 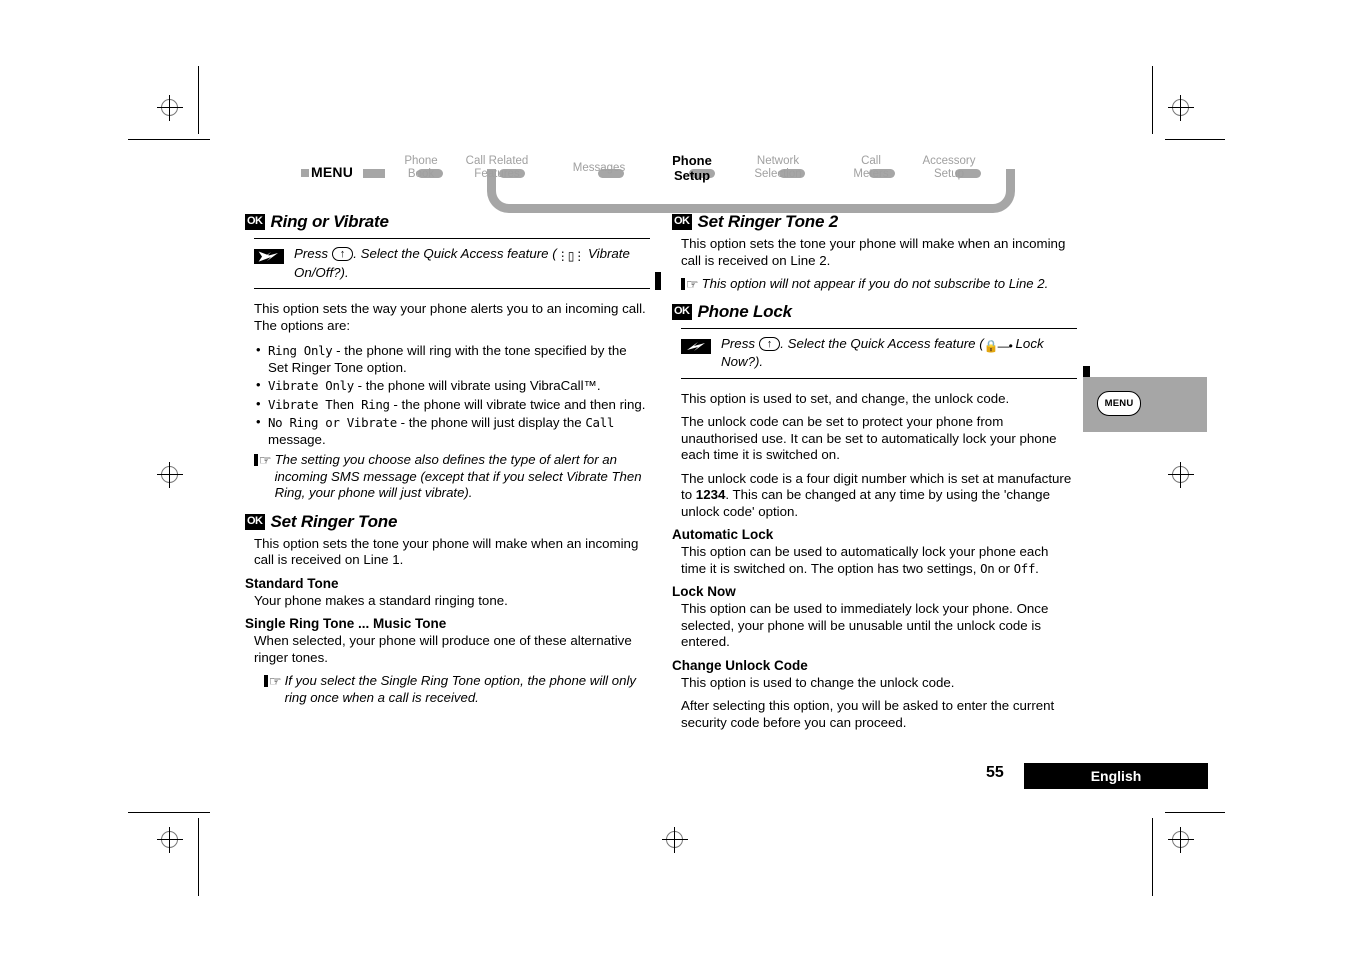 I want to click on subheading-single-ring-tone: Single Ring Tone ... Music Tone, so click(x=346, y=623).